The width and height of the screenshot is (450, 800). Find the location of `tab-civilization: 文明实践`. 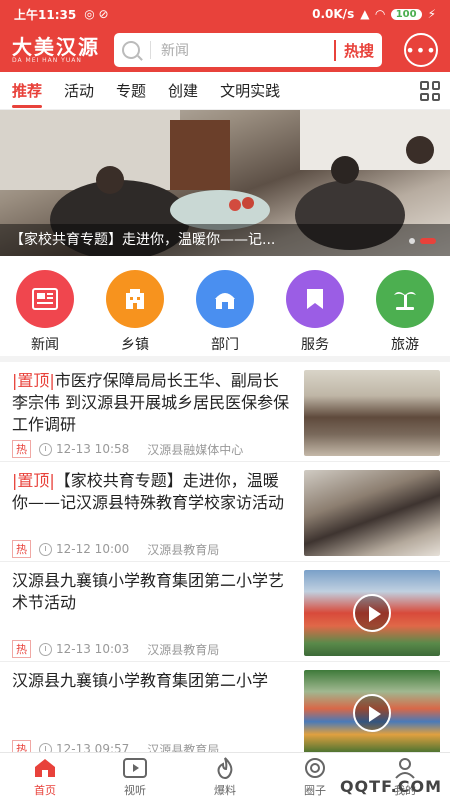

tab-civilization: 文明实践 is located at coordinates (250, 91).